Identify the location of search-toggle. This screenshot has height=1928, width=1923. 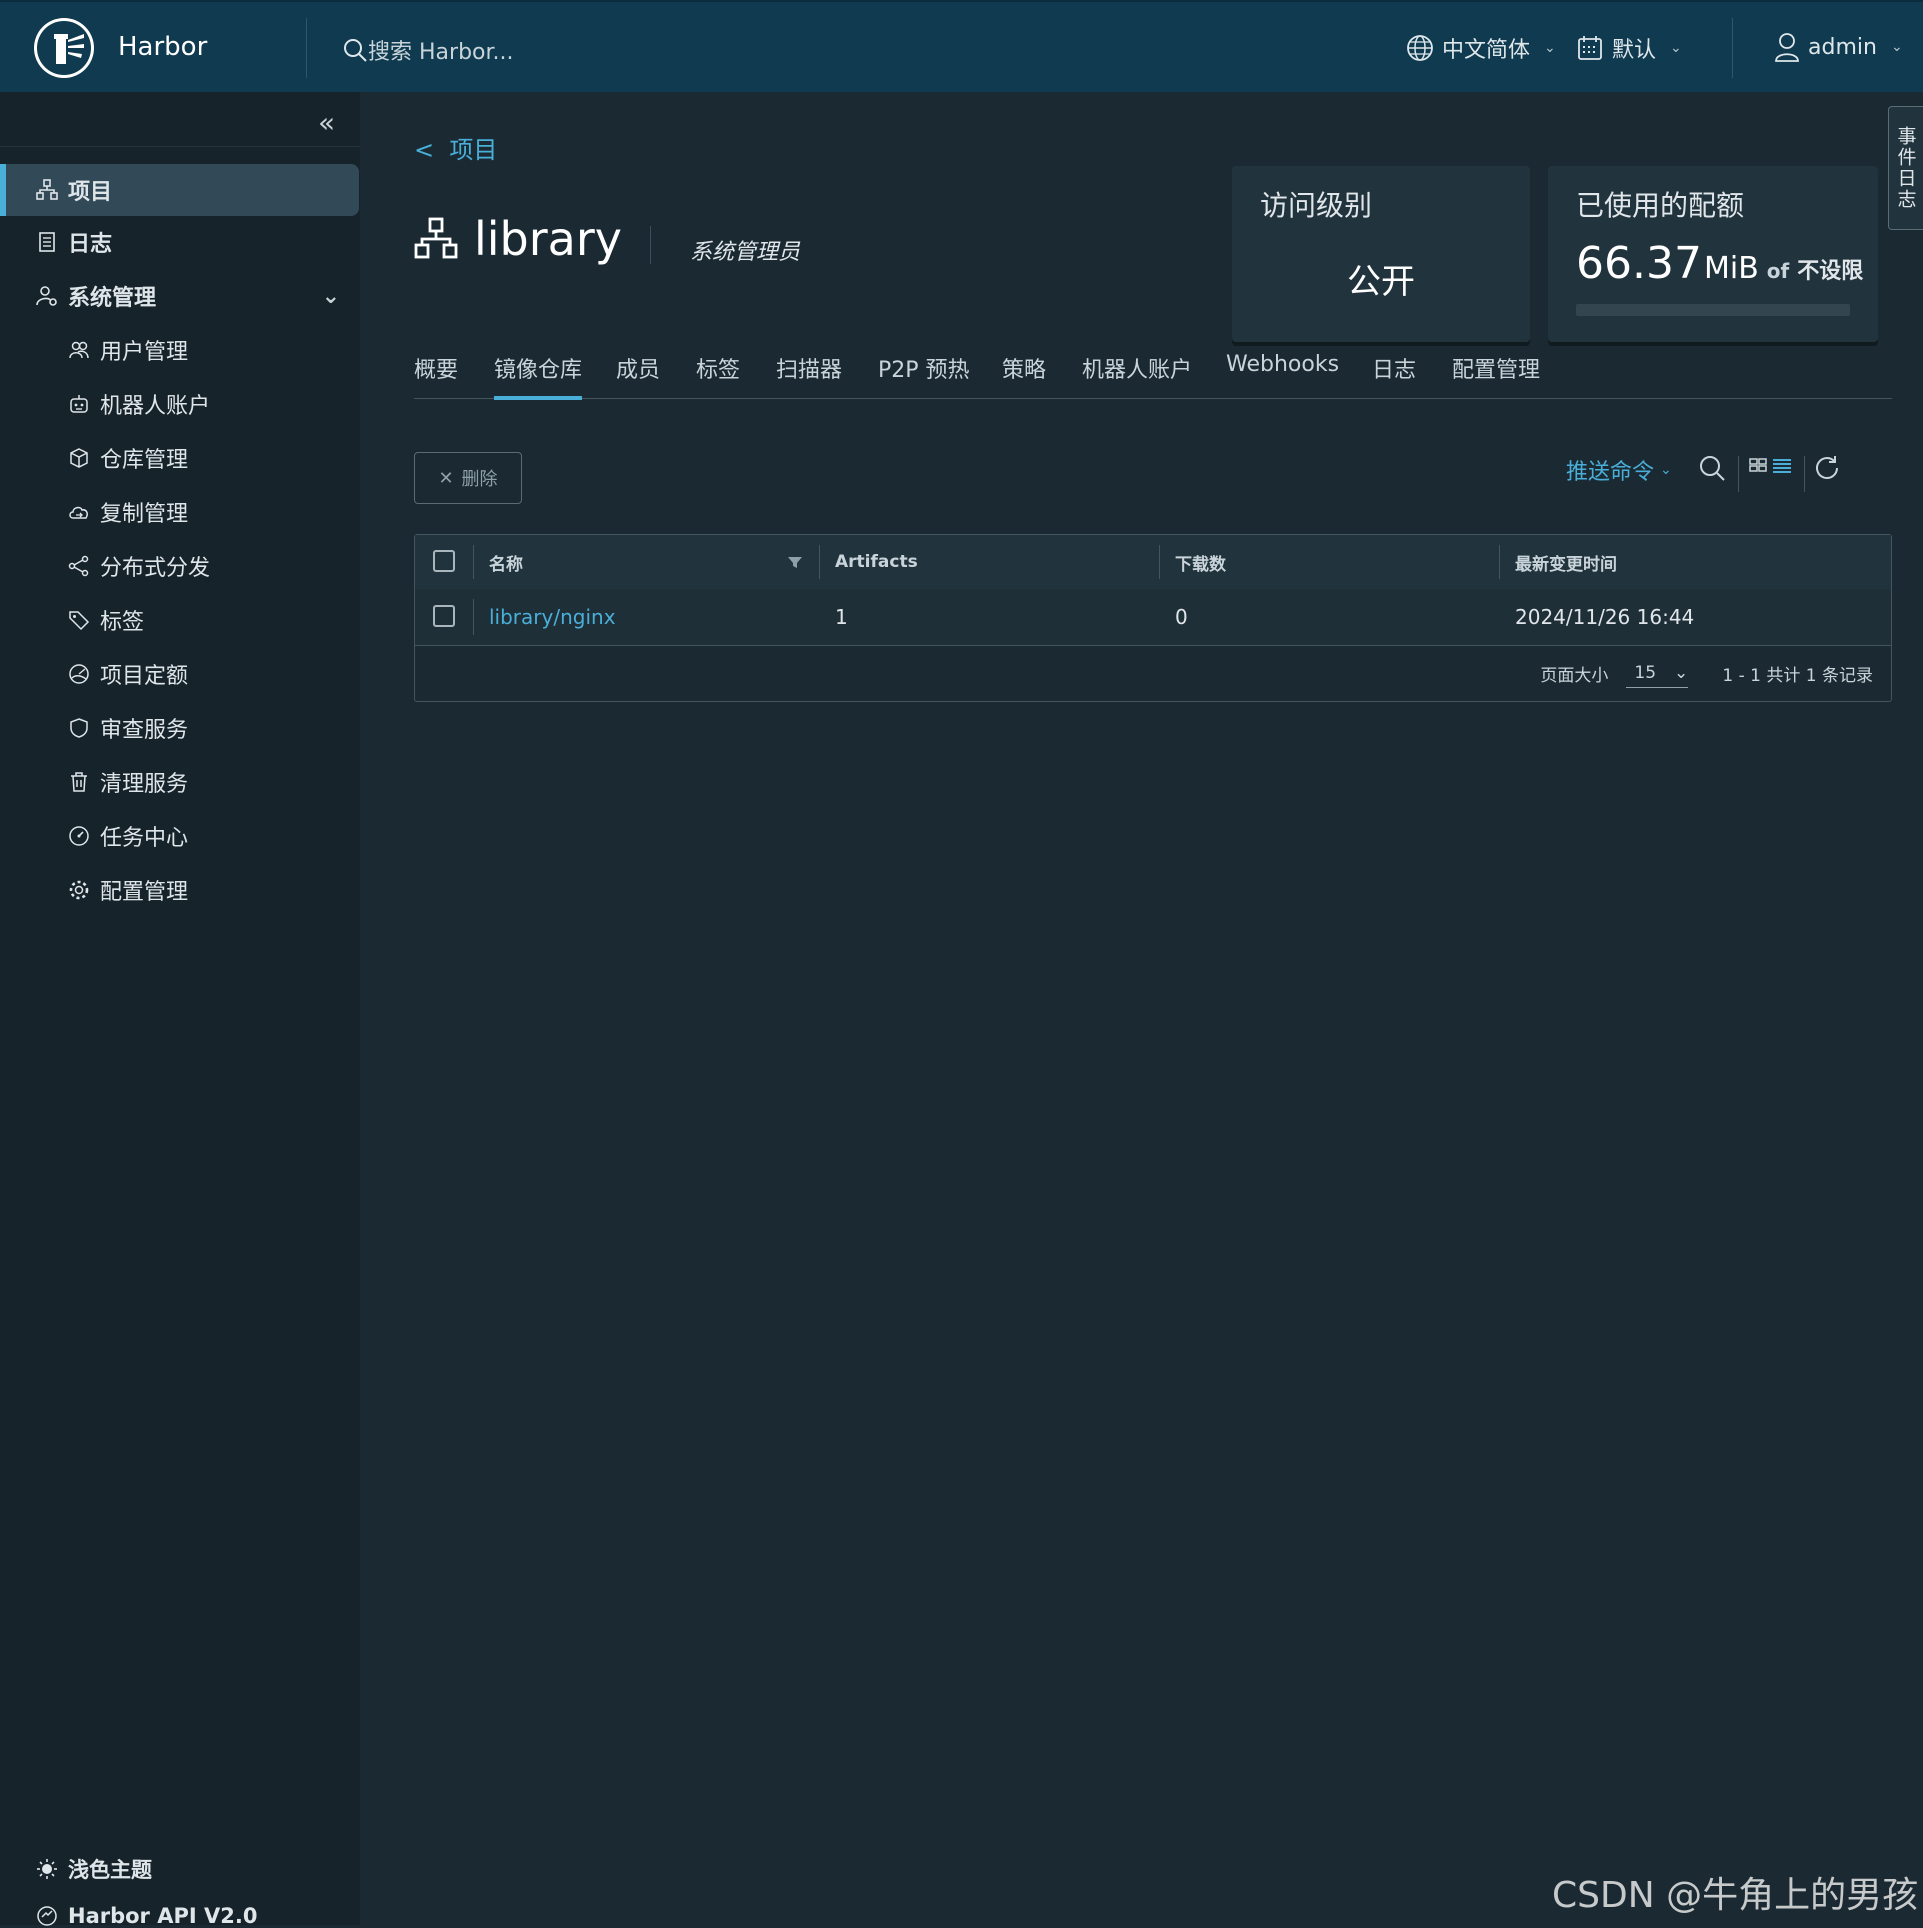
(1712, 468).